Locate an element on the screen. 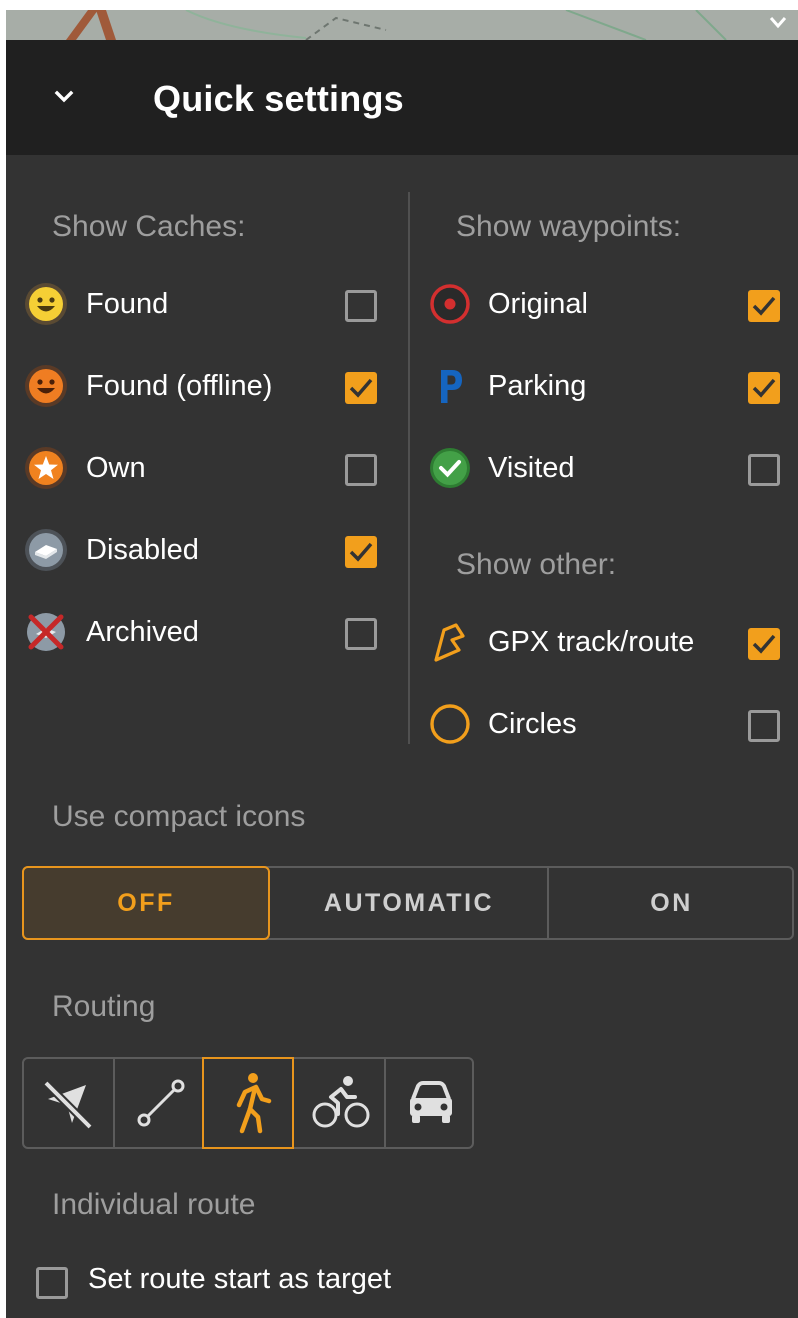 The image size is (798, 1318). compact-icons-heading: Use compact icons is located at coordinates (179, 816).